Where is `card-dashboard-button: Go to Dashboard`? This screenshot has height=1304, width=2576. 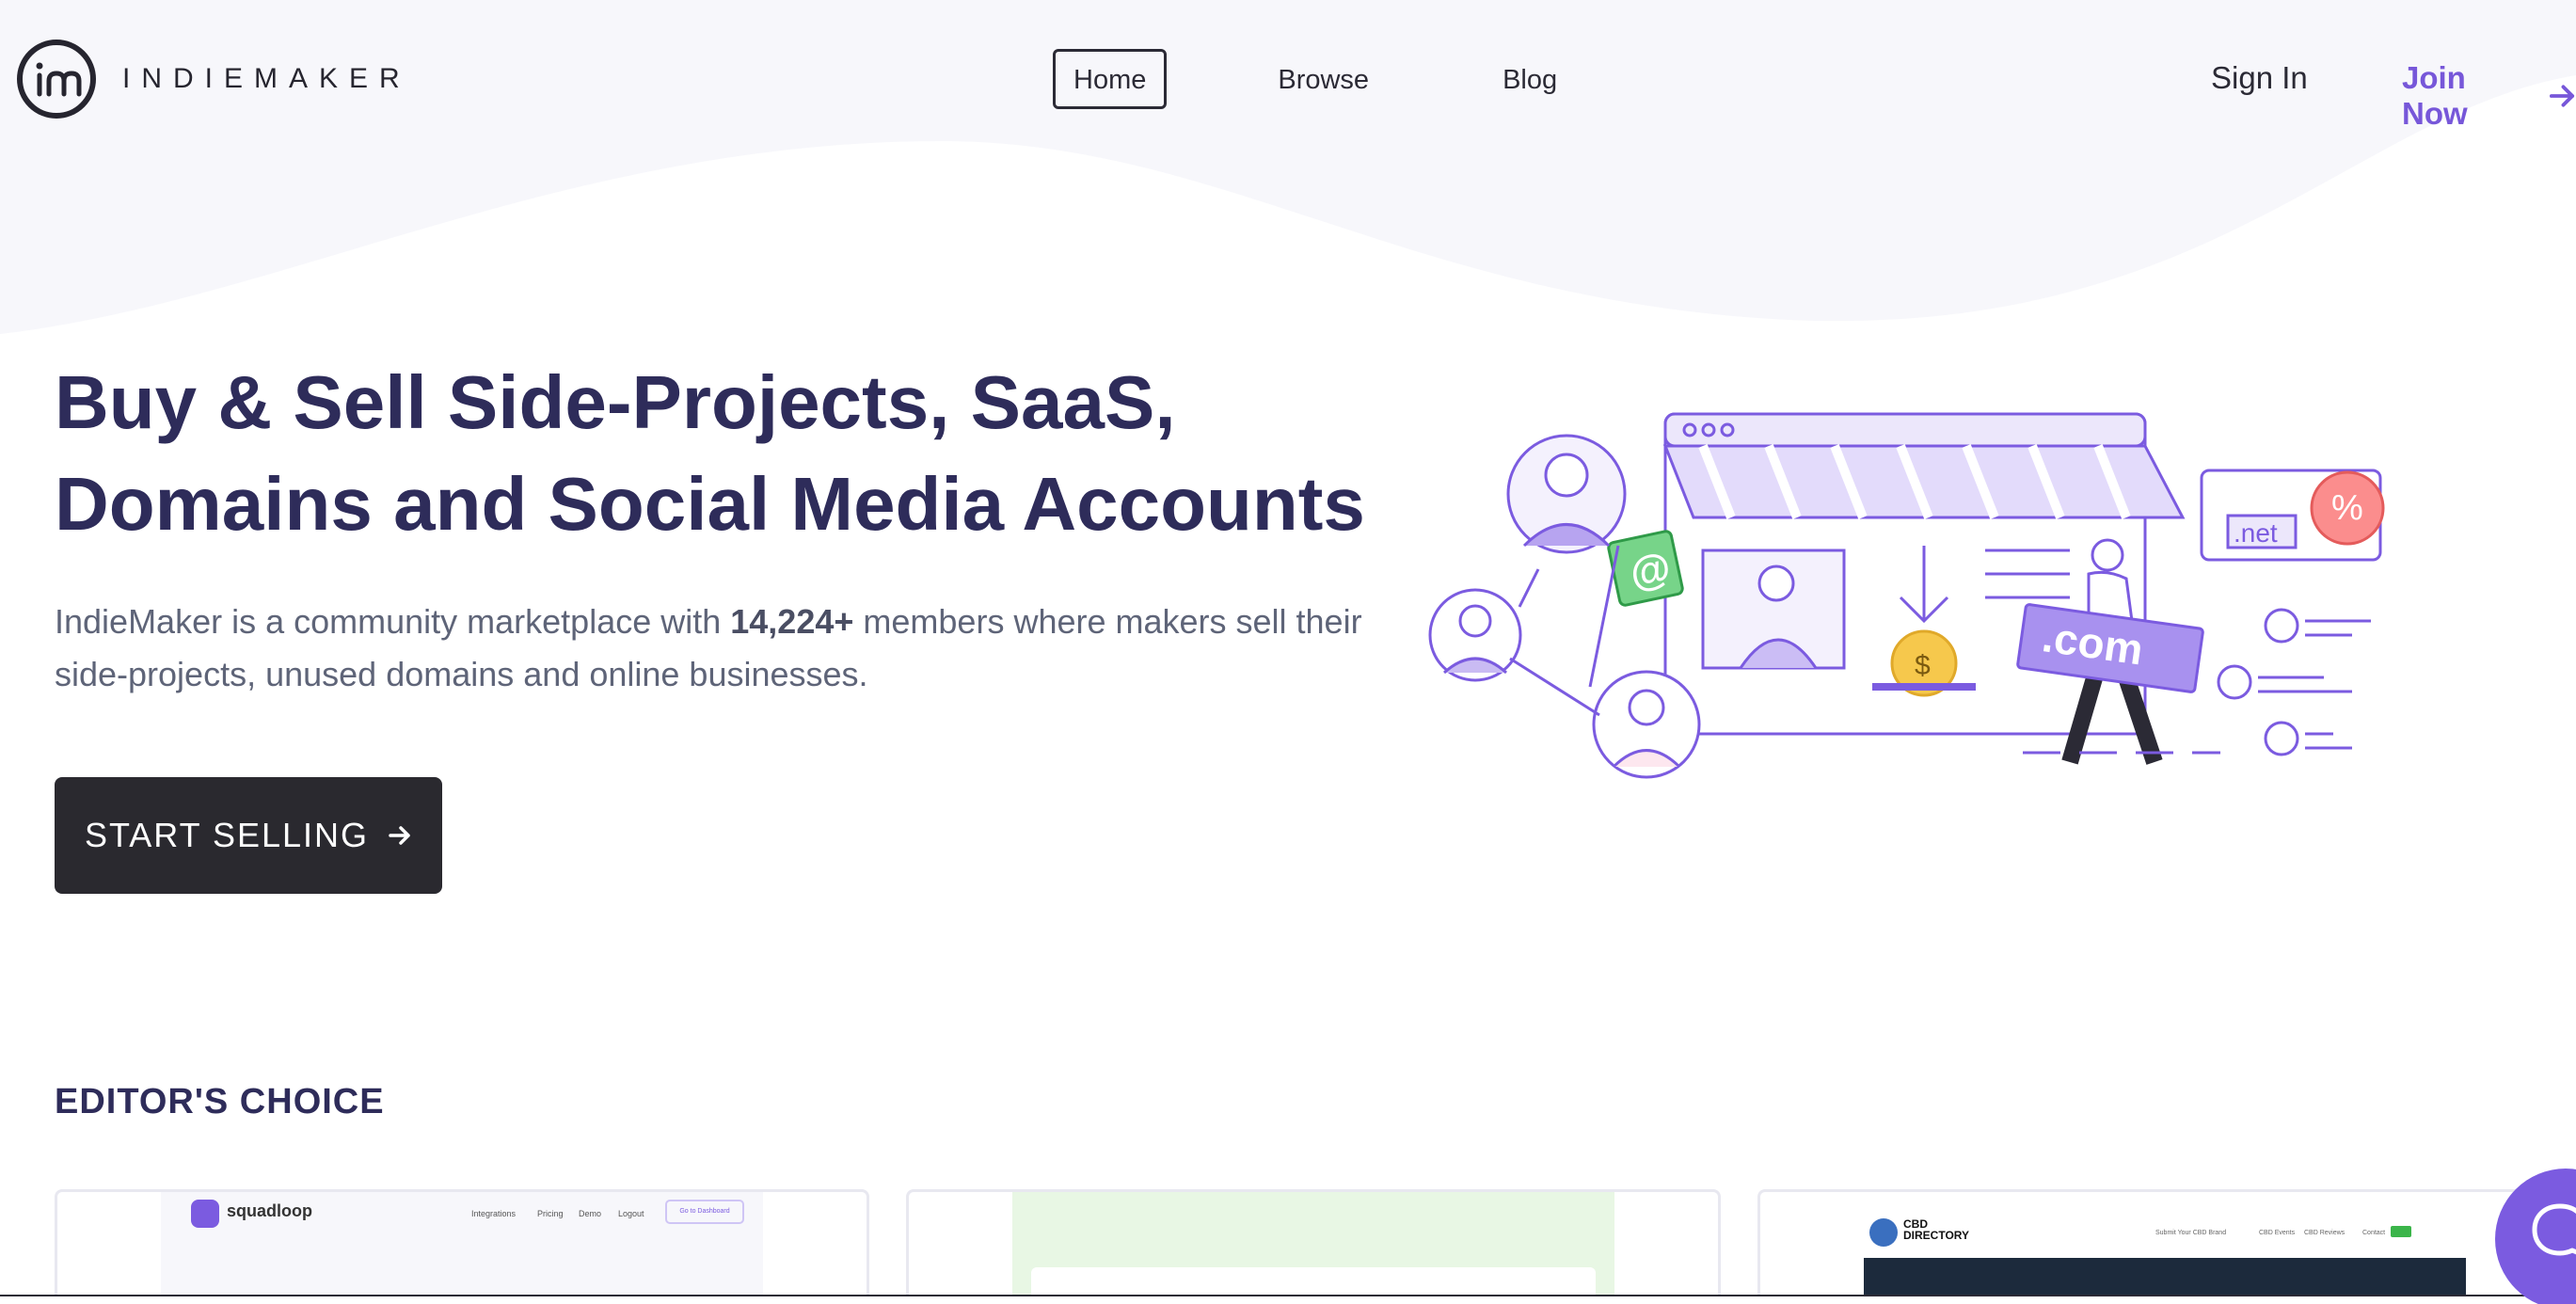
card-dashboard-button: Go to Dashboard is located at coordinates (705, 1212).